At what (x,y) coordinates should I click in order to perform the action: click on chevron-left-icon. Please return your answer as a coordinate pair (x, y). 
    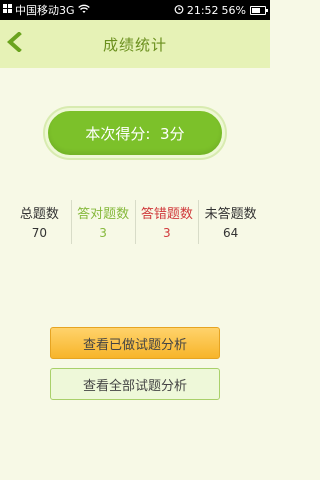
    Looking at the image, I should click on (15, 43).